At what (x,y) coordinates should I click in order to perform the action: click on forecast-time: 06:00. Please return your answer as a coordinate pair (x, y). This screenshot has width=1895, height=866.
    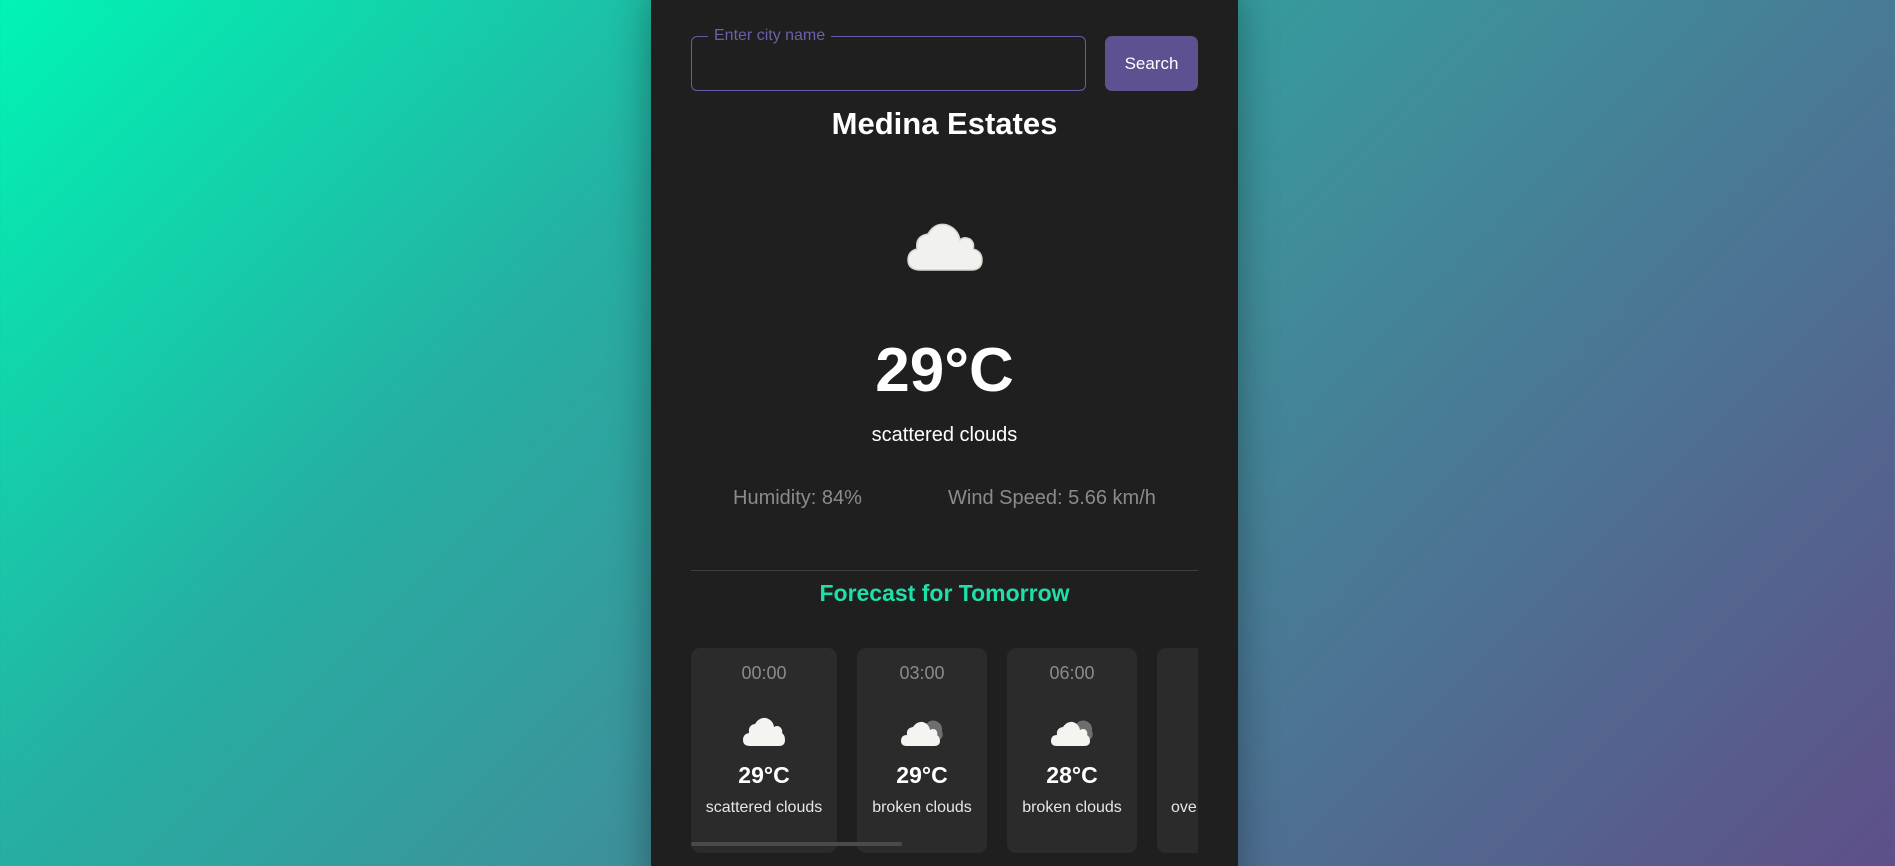
    Looking at the image, I should click on (1072, 673).